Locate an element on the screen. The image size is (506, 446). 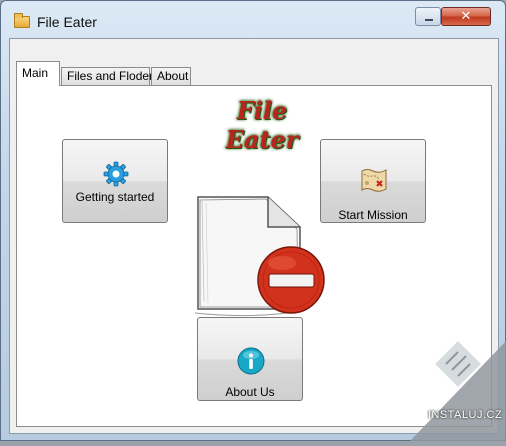
tab-main: Main is located at coordinates (38, 73).